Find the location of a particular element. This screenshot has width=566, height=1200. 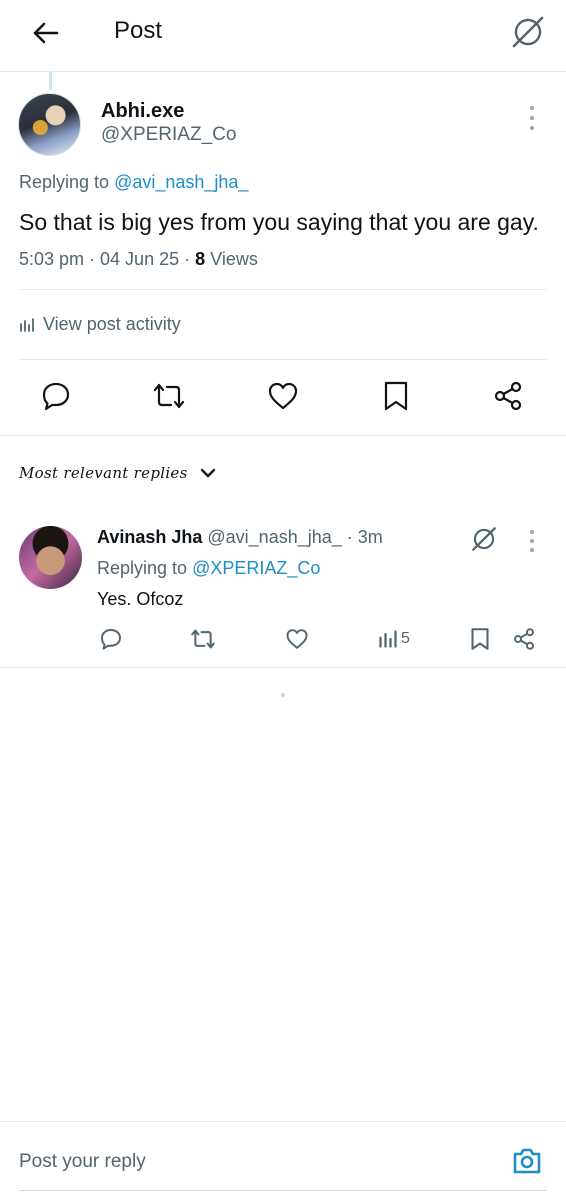

chevron-down-icon is located at coordinates (207, 473).